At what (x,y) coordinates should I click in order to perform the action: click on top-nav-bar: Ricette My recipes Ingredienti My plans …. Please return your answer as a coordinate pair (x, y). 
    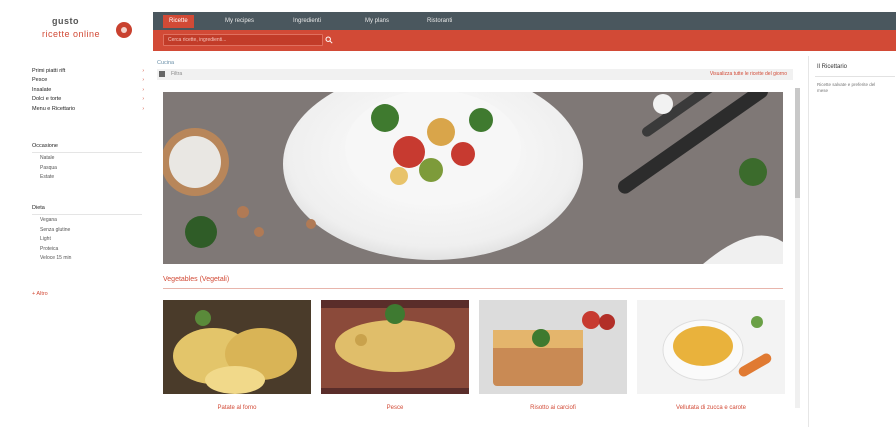
    Looking at the image, I should click on (524, 21).